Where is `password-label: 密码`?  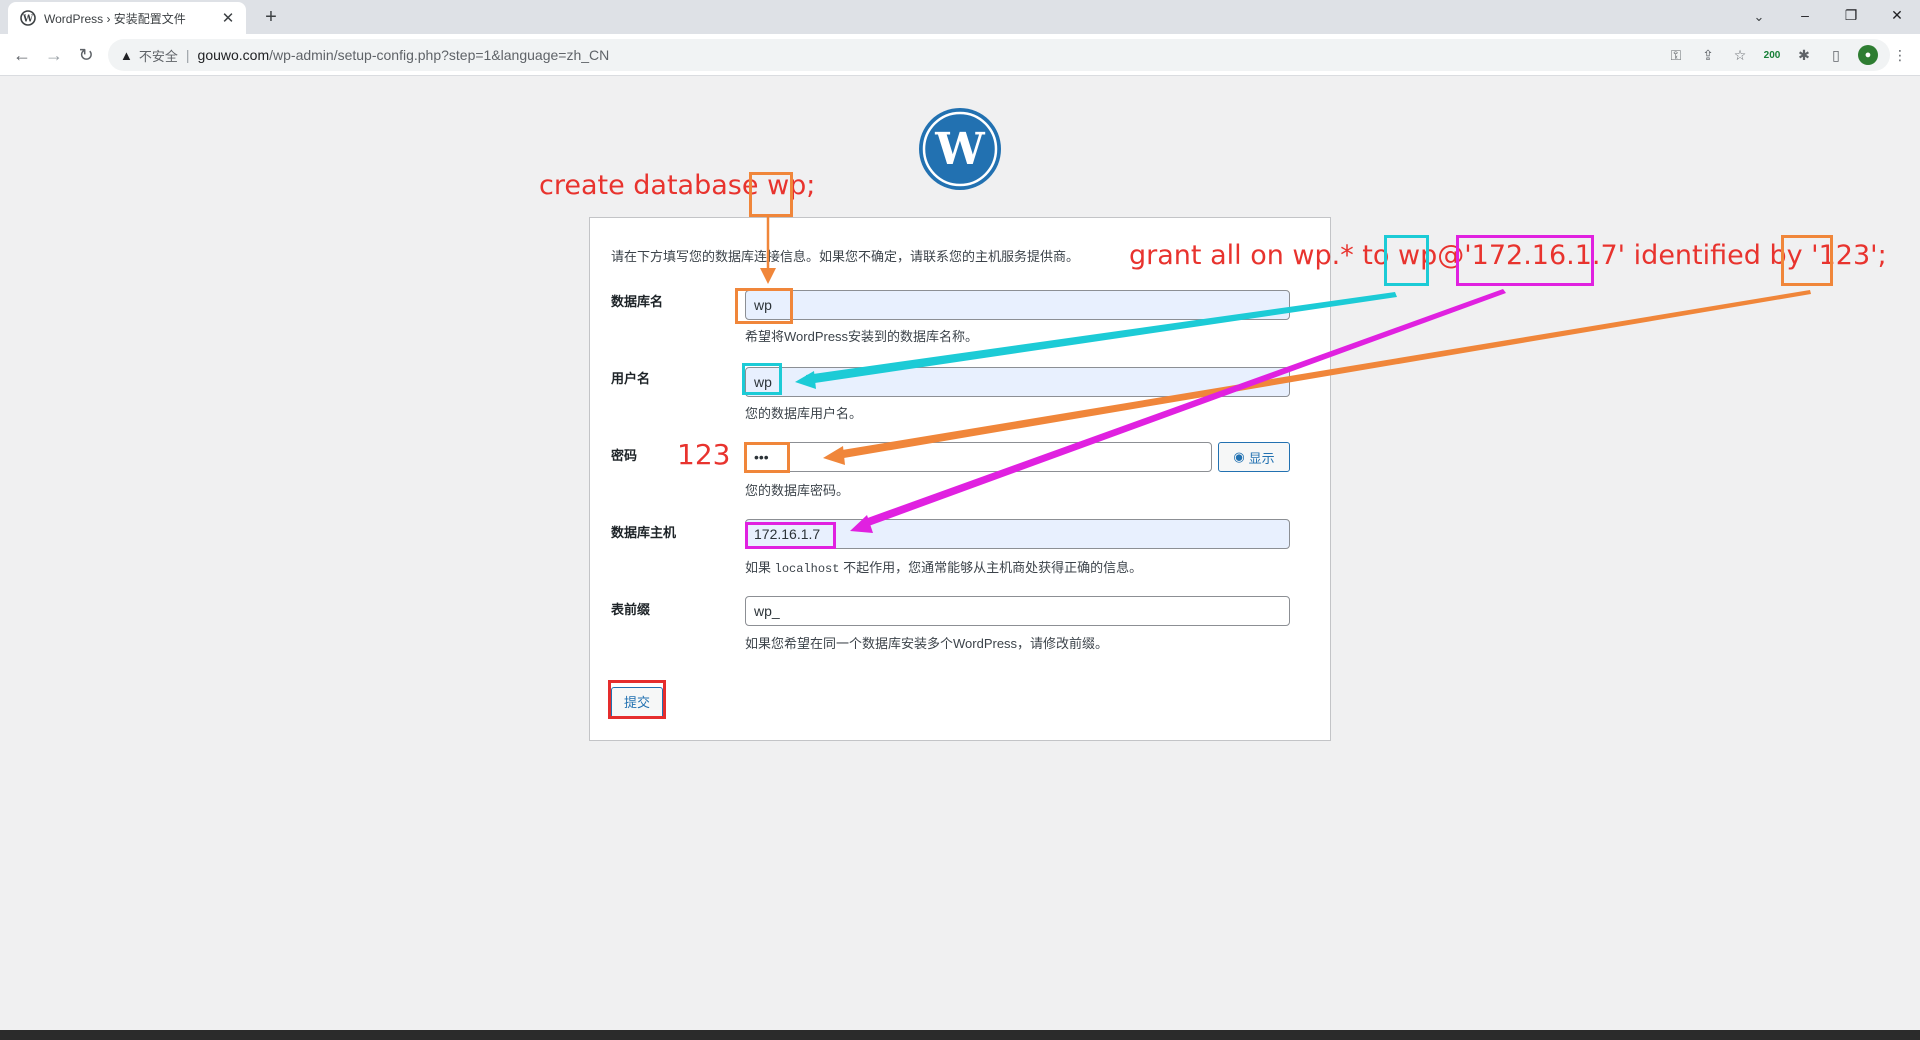 password-label: 密码 is located at coordinates (624, 455).